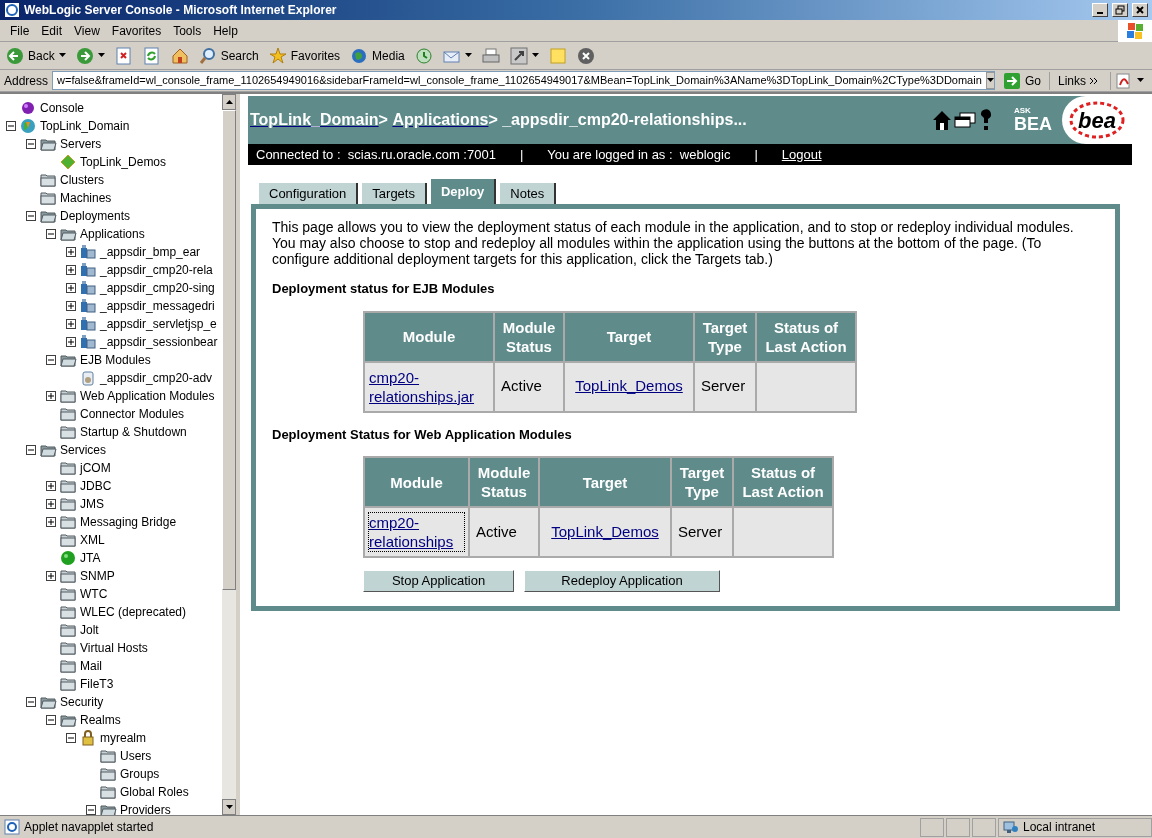  Describe the element at coordinates (438, 581) in the screenshot. I see `action-button: Stop Application` at that location.